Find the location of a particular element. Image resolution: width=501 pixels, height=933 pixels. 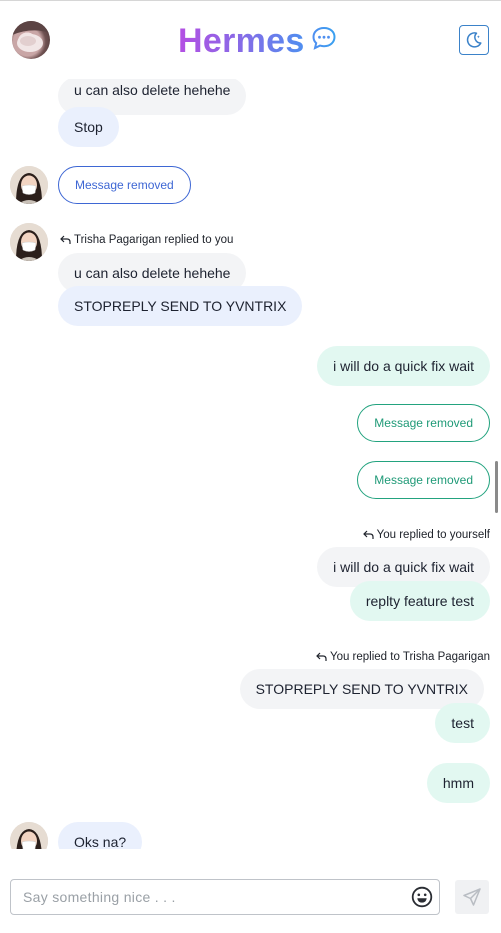

incoming-message: STOPREPLY SEND TO YVNTRIX is located at coordinates (180, 306).